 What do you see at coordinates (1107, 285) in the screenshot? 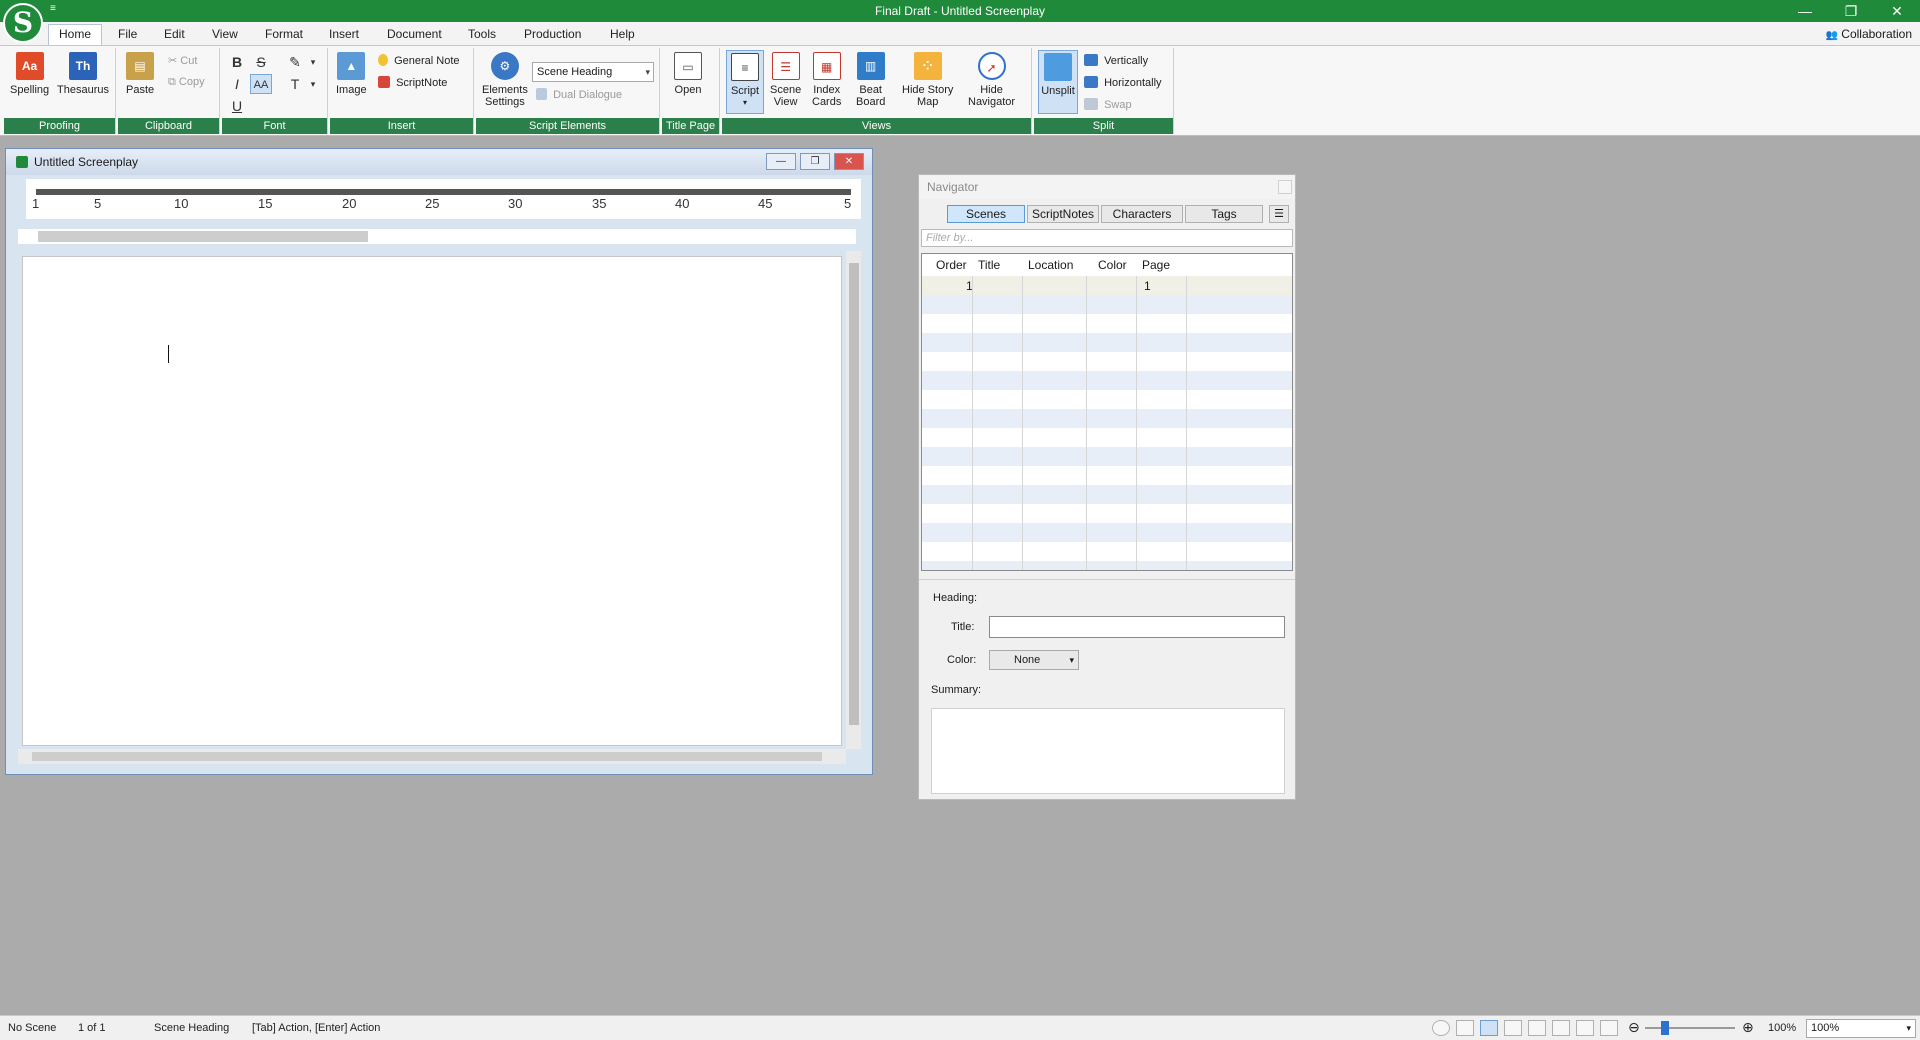
I see `table-row: 1 1` at bounding box center [1107, 285].